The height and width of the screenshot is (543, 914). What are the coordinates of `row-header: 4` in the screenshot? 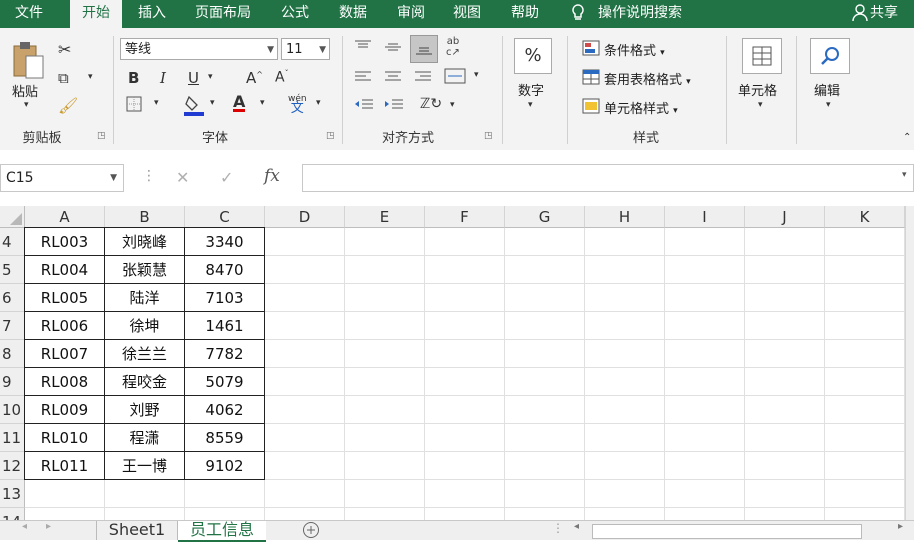 It's located at (12, 242).